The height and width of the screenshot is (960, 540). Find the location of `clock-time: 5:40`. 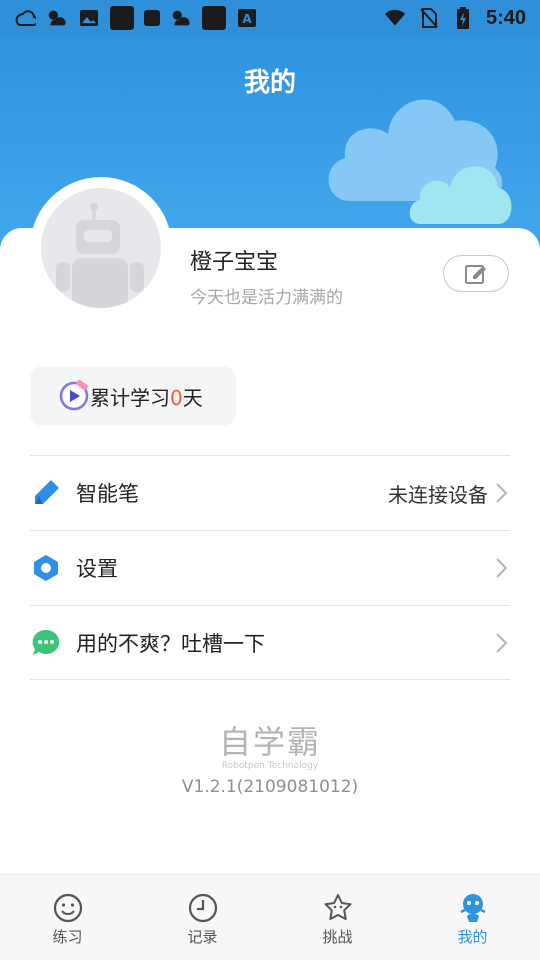

clock-time: 5:40 is located at coordinates (505, 17).